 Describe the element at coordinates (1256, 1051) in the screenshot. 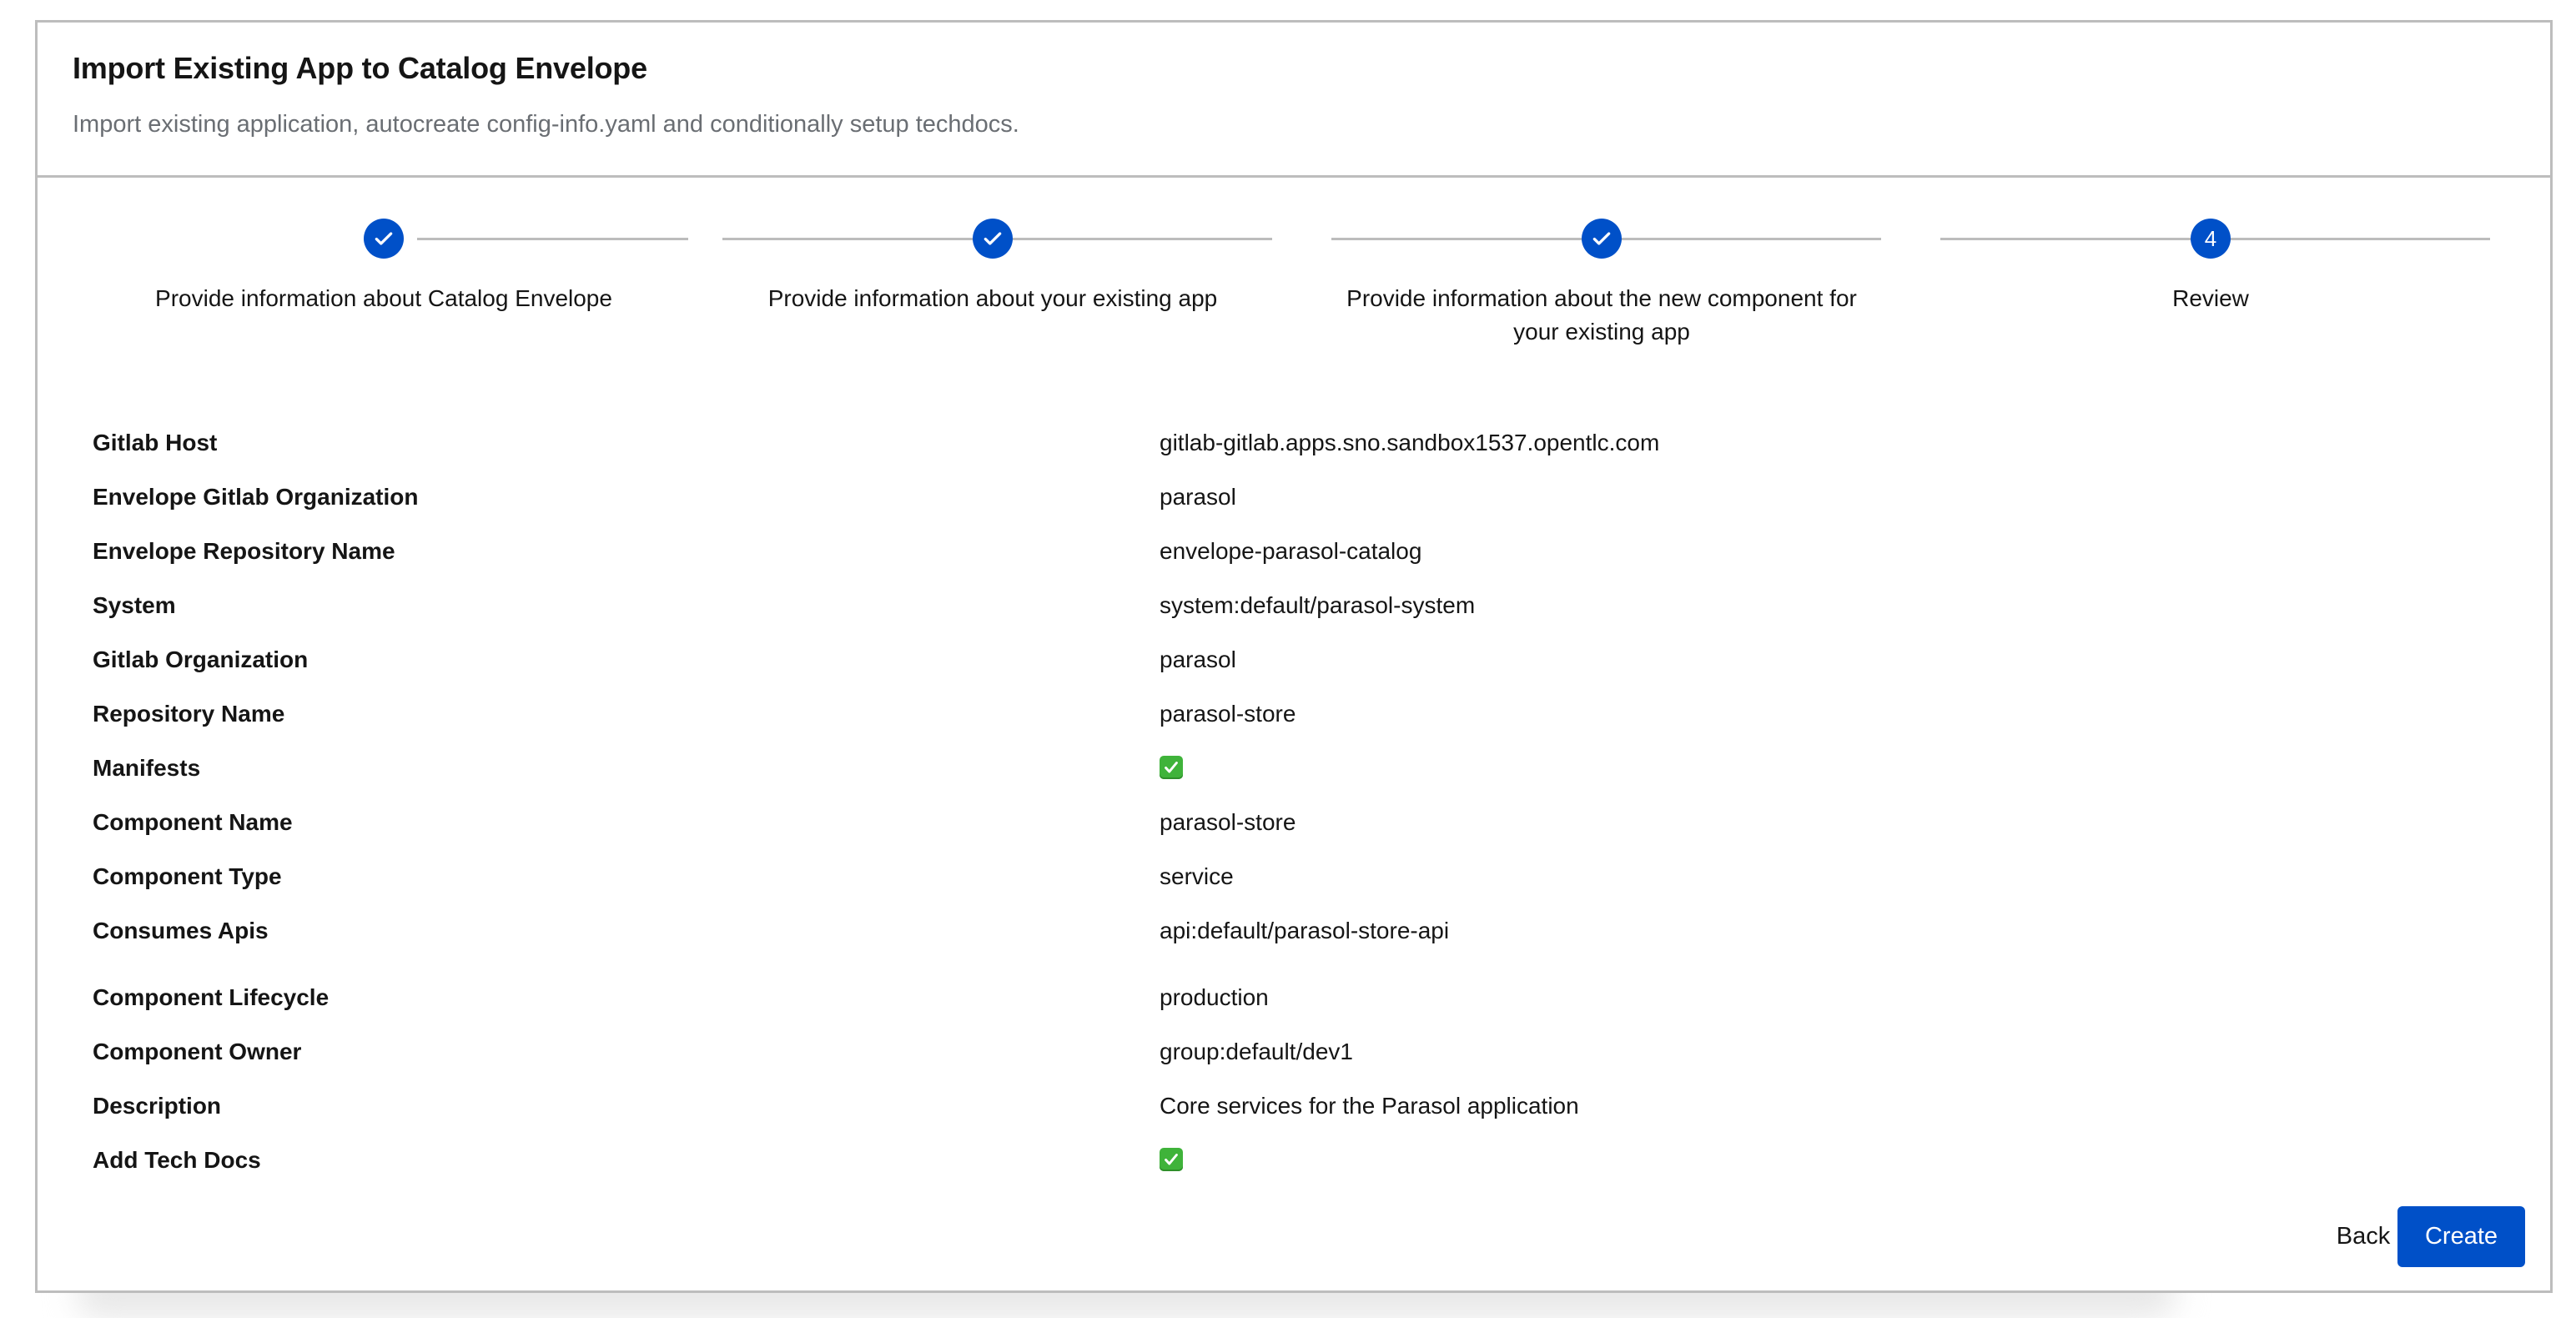

I see `review-value: group:default/dev1` at that location.